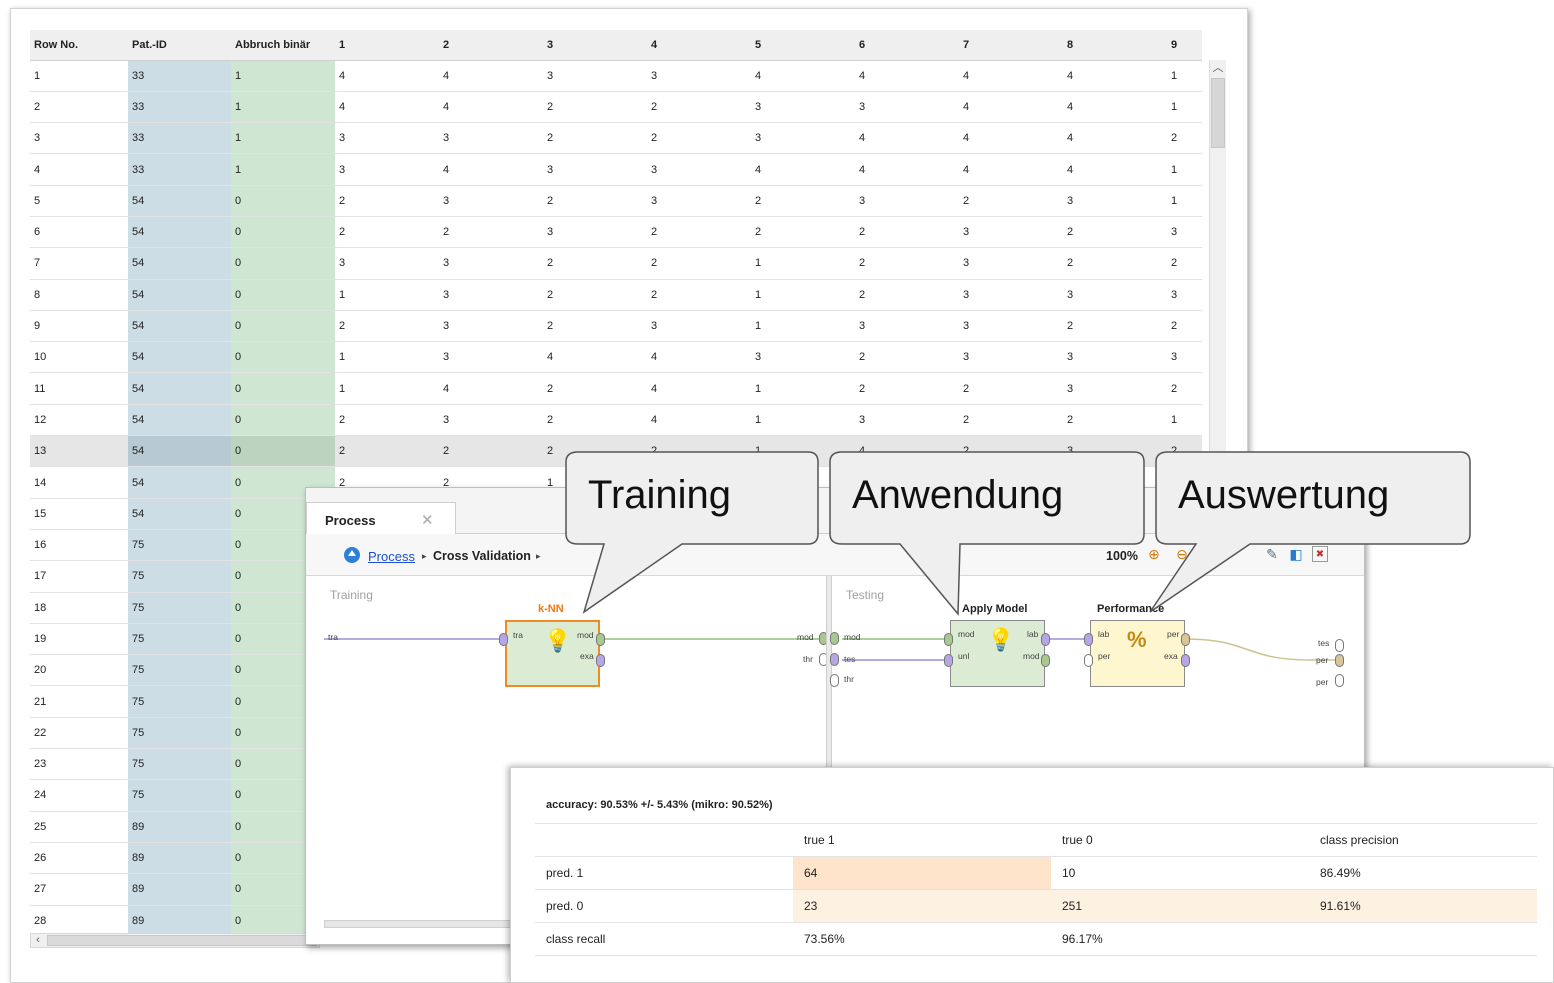  I want to click on column-header: Pat.-ID, so click(179, 45).